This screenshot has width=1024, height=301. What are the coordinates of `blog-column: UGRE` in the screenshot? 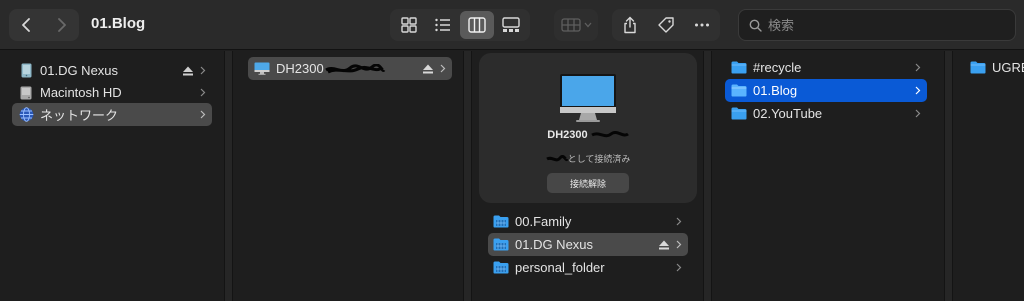 It's located at (989, 176).